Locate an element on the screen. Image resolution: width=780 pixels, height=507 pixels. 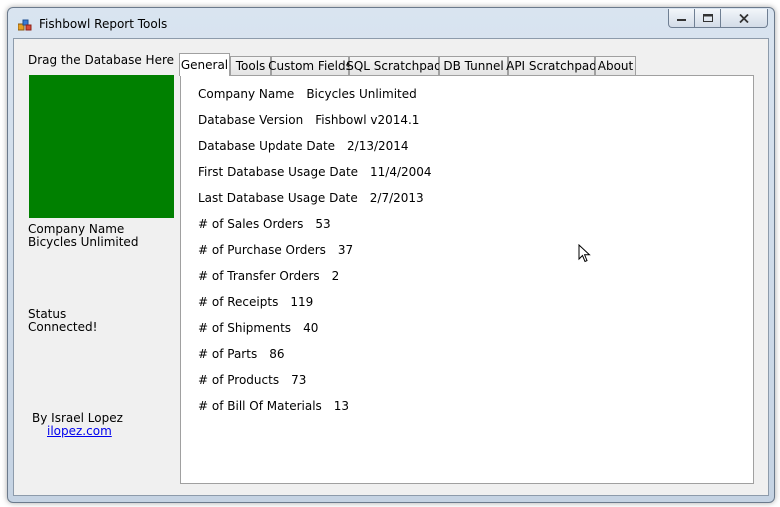
info-database-update-date: Database Update Date 2/13/2014 is located at coordinates (303, 146).